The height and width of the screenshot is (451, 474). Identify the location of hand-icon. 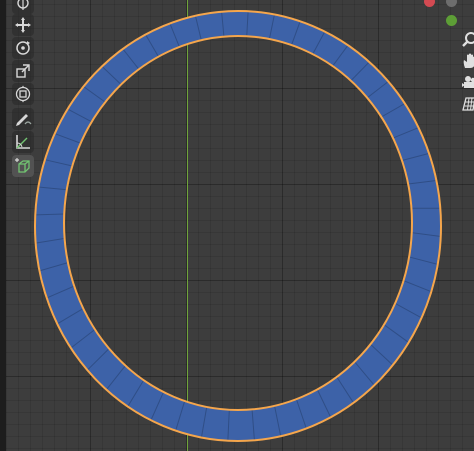
(468, 60).